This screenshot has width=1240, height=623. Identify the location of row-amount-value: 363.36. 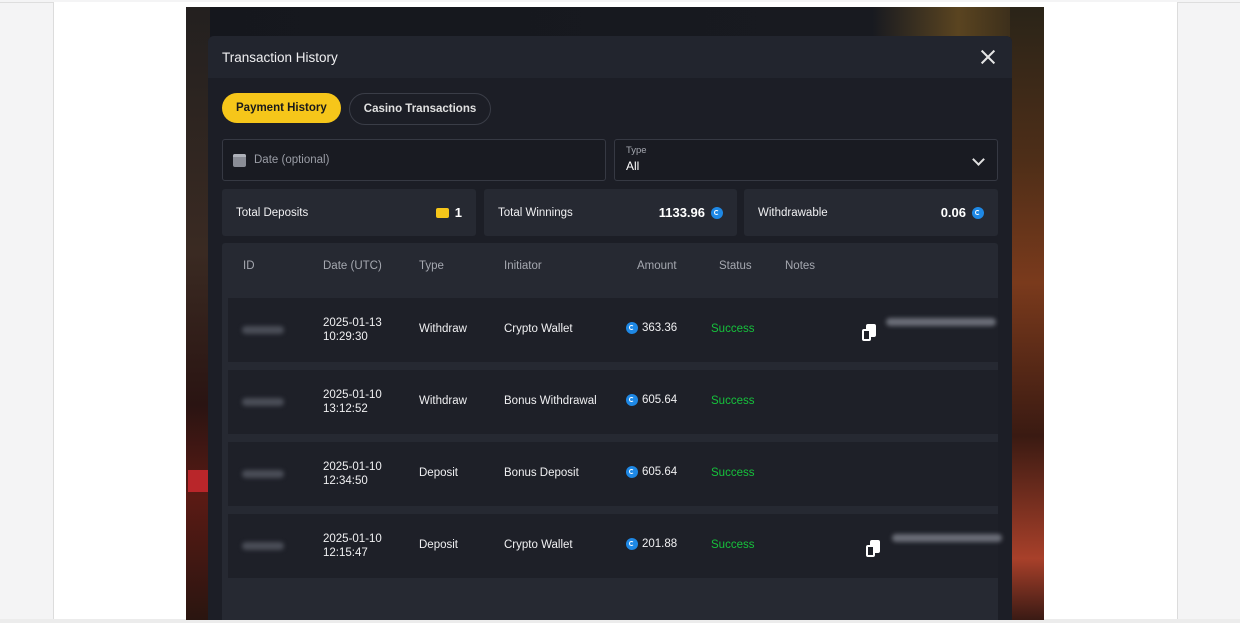
(660, 328).